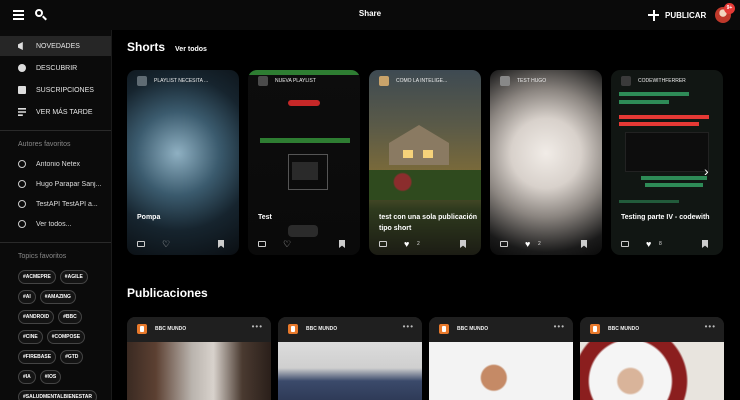 The height and width of the screenshot is (400, 740). Describe the element at coordinates (44, 144) in the screenshot. I see `authors-section-title: Autores favoritos` at that location.